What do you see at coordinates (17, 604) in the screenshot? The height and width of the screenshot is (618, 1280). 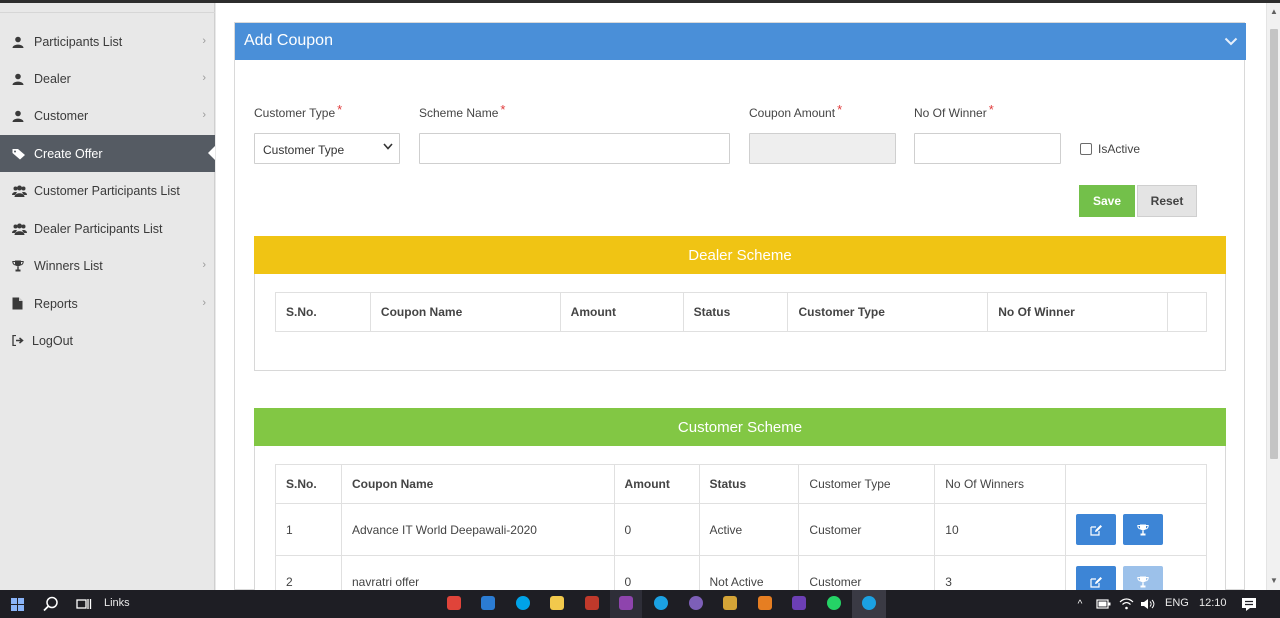 I see `start-icon` at bounding box center [17, 604].